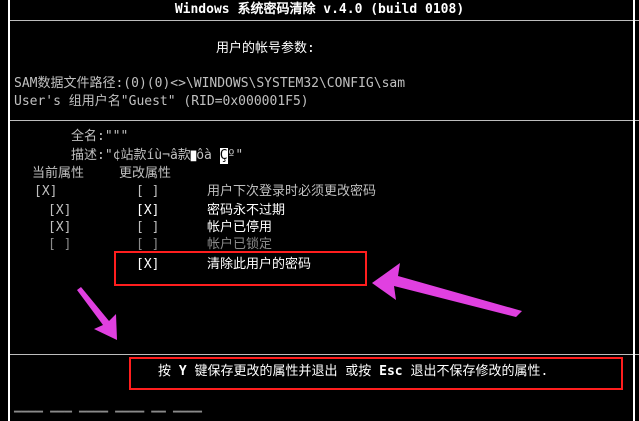 The height and width of the screenshot is (421, 639). Describe the element at coordinates (100, 136) in the screenshot. I see `full-name: 全名:"""` at that location.